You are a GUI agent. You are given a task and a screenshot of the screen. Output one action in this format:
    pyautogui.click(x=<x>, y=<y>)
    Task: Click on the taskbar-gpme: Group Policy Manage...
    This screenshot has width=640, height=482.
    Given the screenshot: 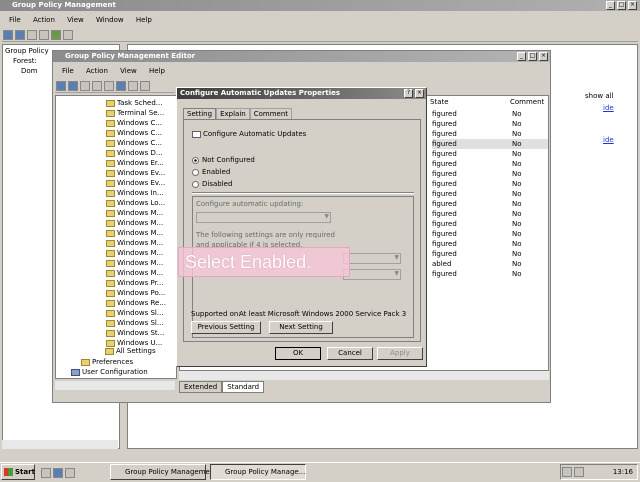 What is the action you would take?
    pyautogui.click(x=258, y=472)
    